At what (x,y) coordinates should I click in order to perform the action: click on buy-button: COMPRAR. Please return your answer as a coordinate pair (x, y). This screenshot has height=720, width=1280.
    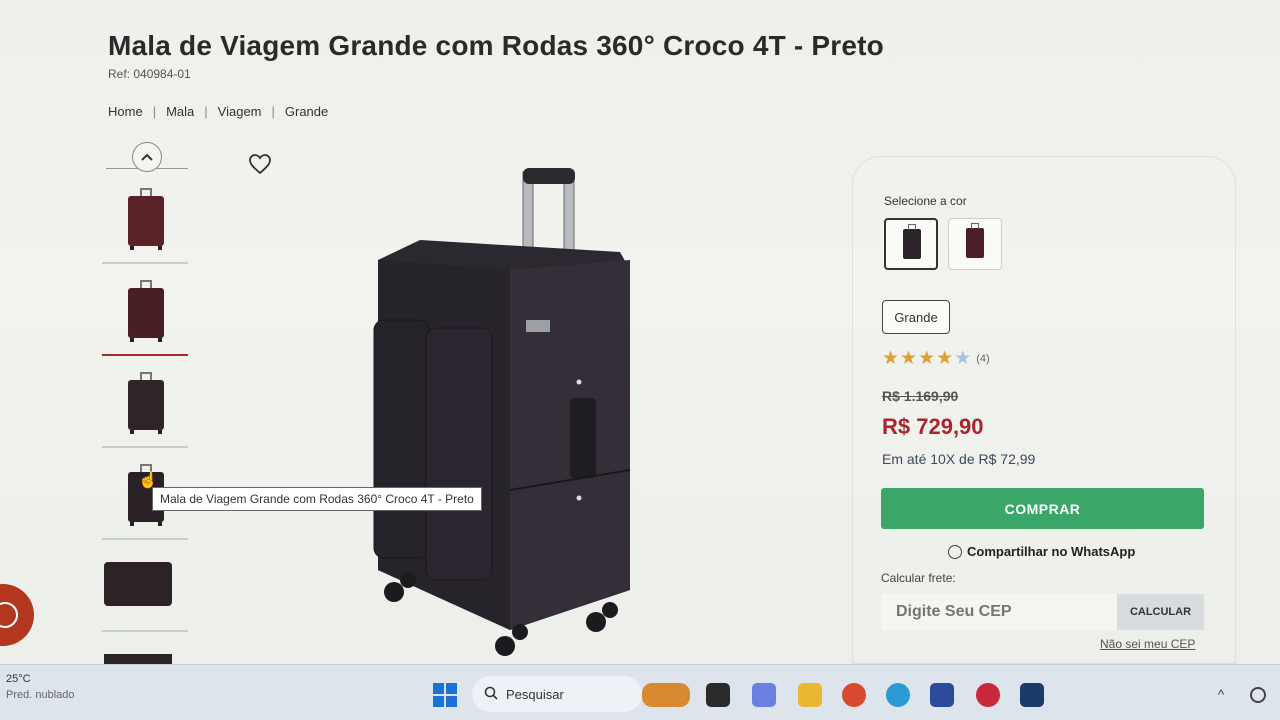
    Looking at the image, I should click on (1042, 508).